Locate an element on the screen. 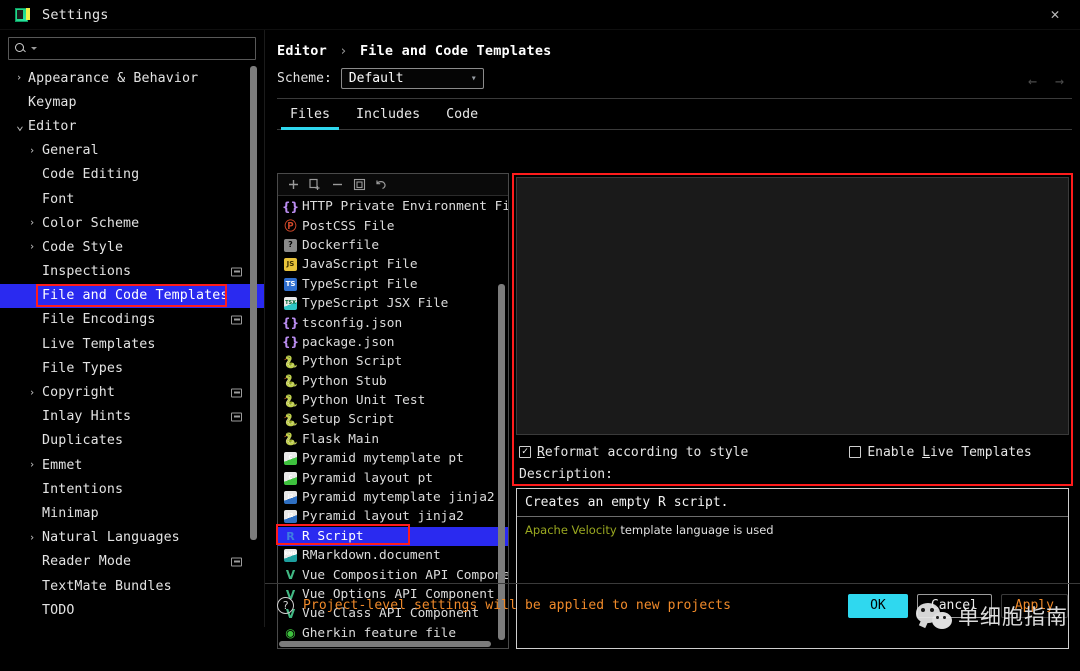 The image size is (1080, 671). copy-add-icon is located at coordinates (315, 185).